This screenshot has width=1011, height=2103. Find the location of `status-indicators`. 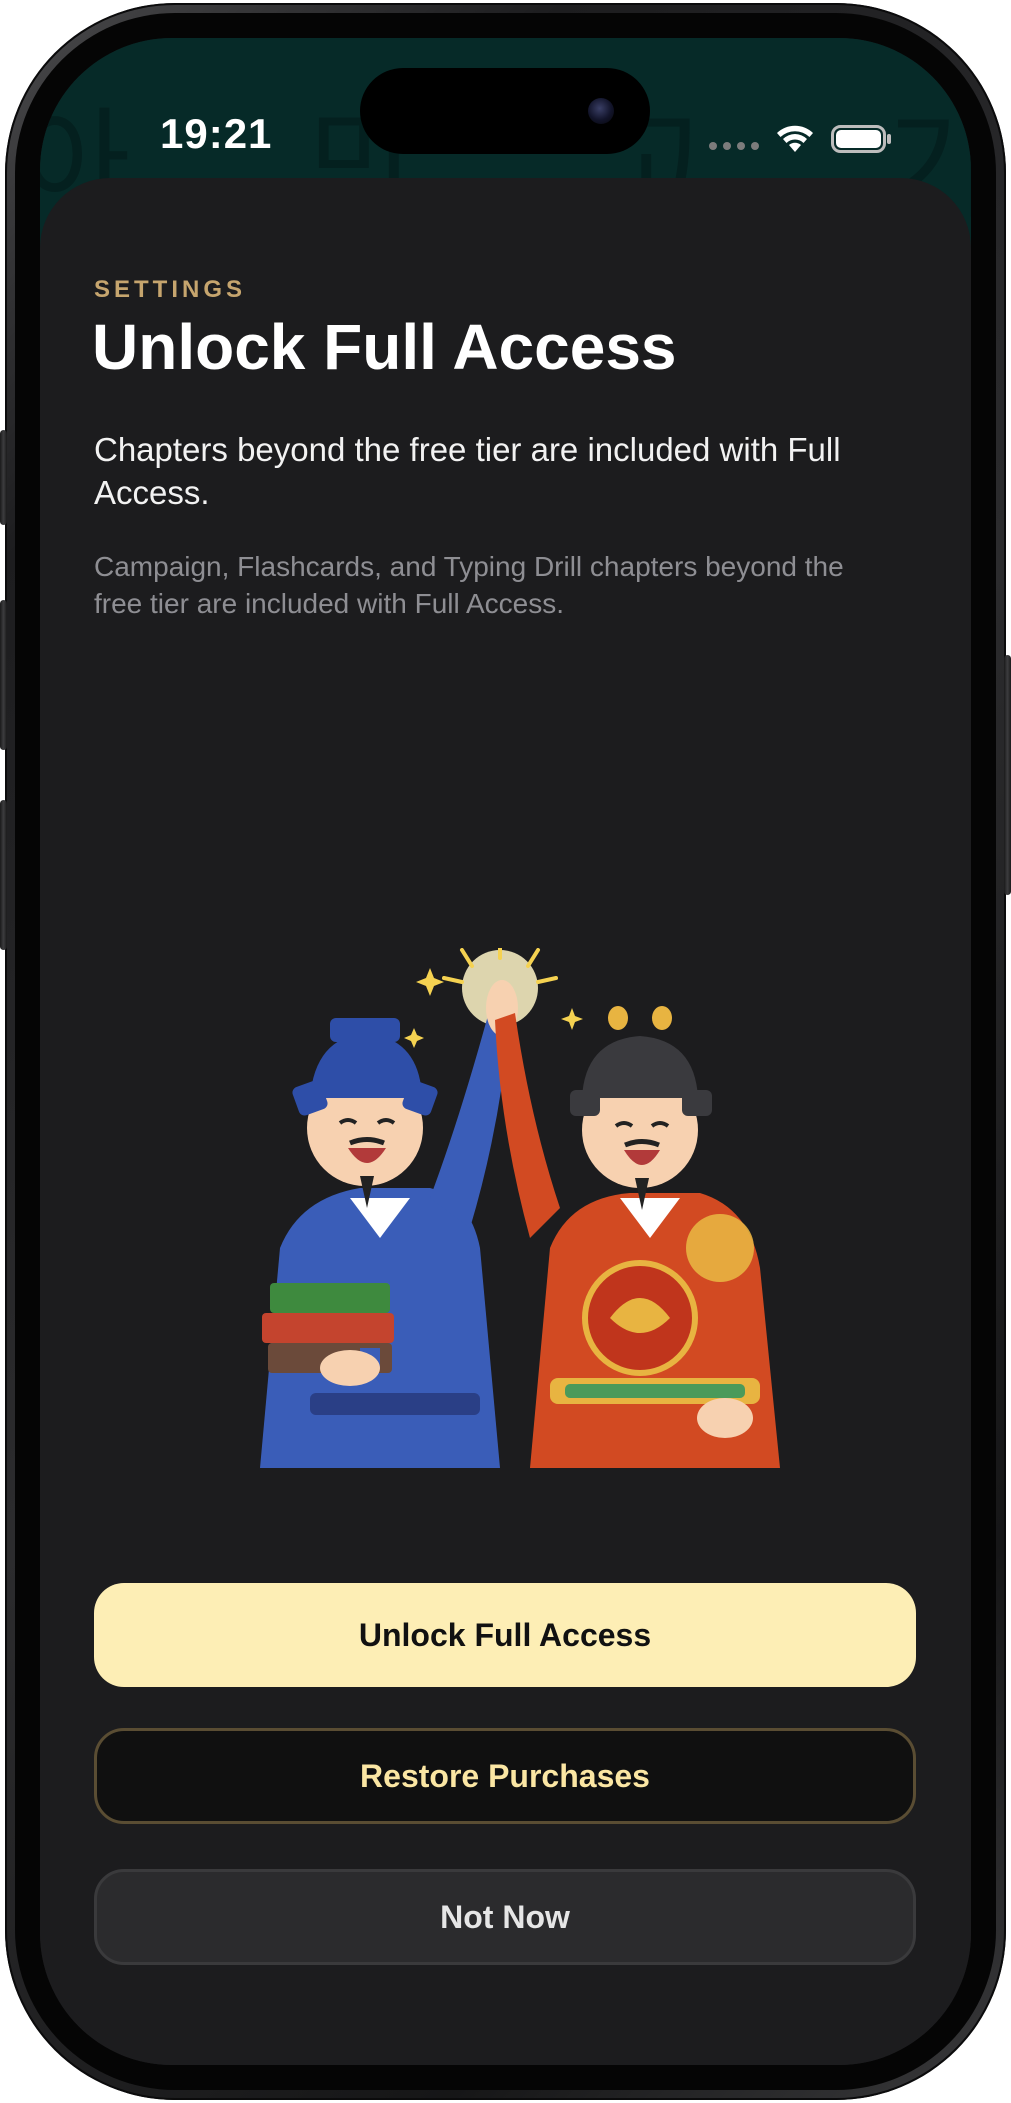

status-indicators is located at coordinates (801, 139).